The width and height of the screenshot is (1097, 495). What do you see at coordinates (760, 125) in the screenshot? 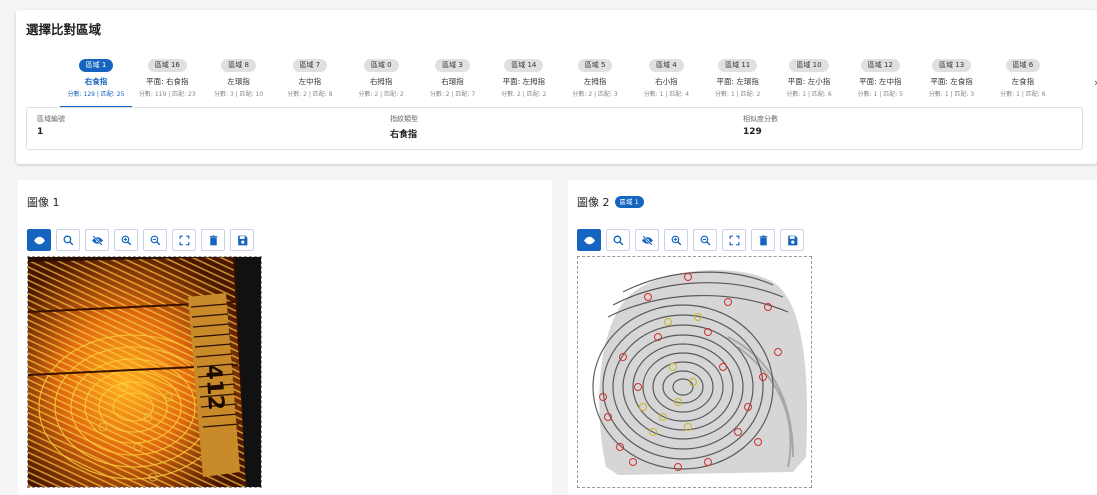
I see `similarity-score-cell: 相似度分數 129` at bounding box center [760, 125].